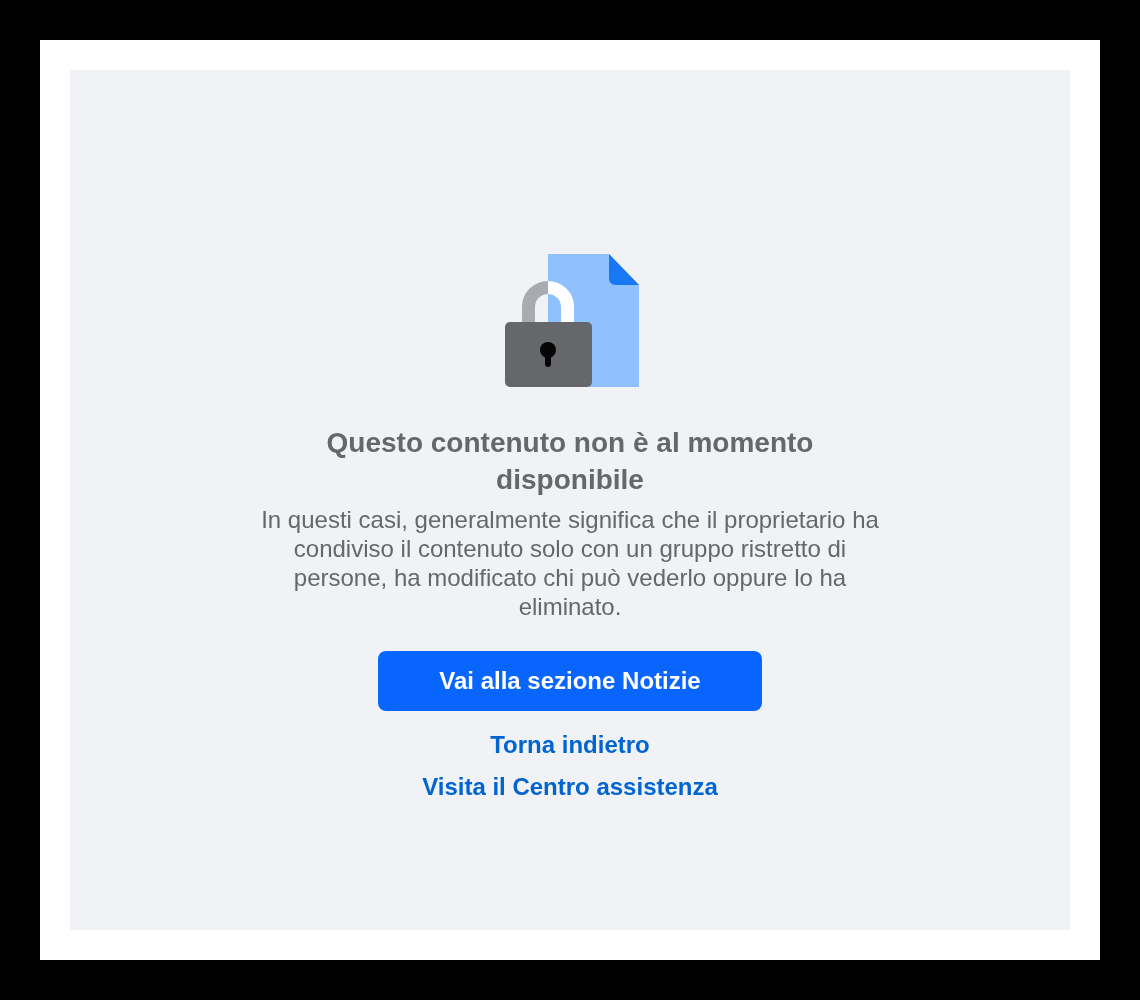 This screenshot has width=1140, height=1000. Describe the element at coordinates (570, 461) in the screenshot. I see `page-title: Questo contenuto non è al momento disponibile` at that location.